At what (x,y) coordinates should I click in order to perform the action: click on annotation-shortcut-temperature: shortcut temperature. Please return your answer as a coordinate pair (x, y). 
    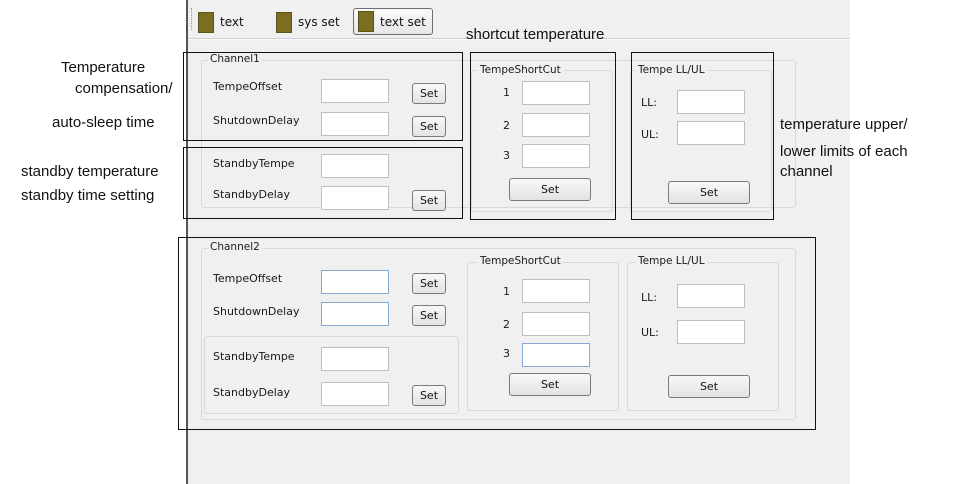
    Looking at the image, I should click on (535, 34).